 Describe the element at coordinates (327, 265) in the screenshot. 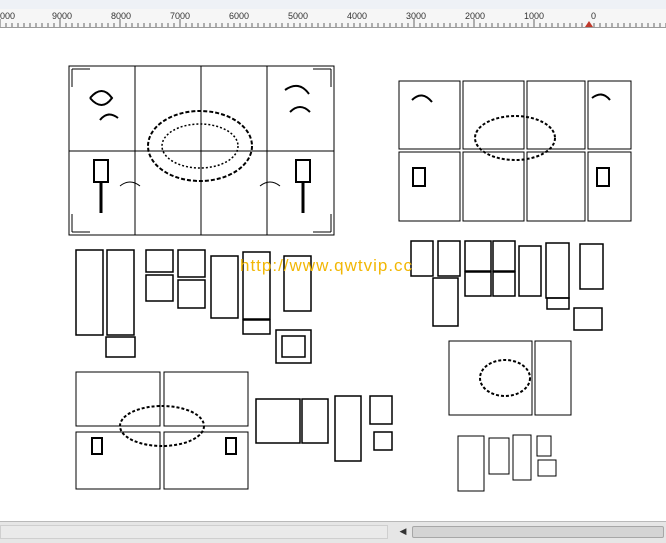

I see `watermark-text: http://www.qwtvip.cc` at that location.